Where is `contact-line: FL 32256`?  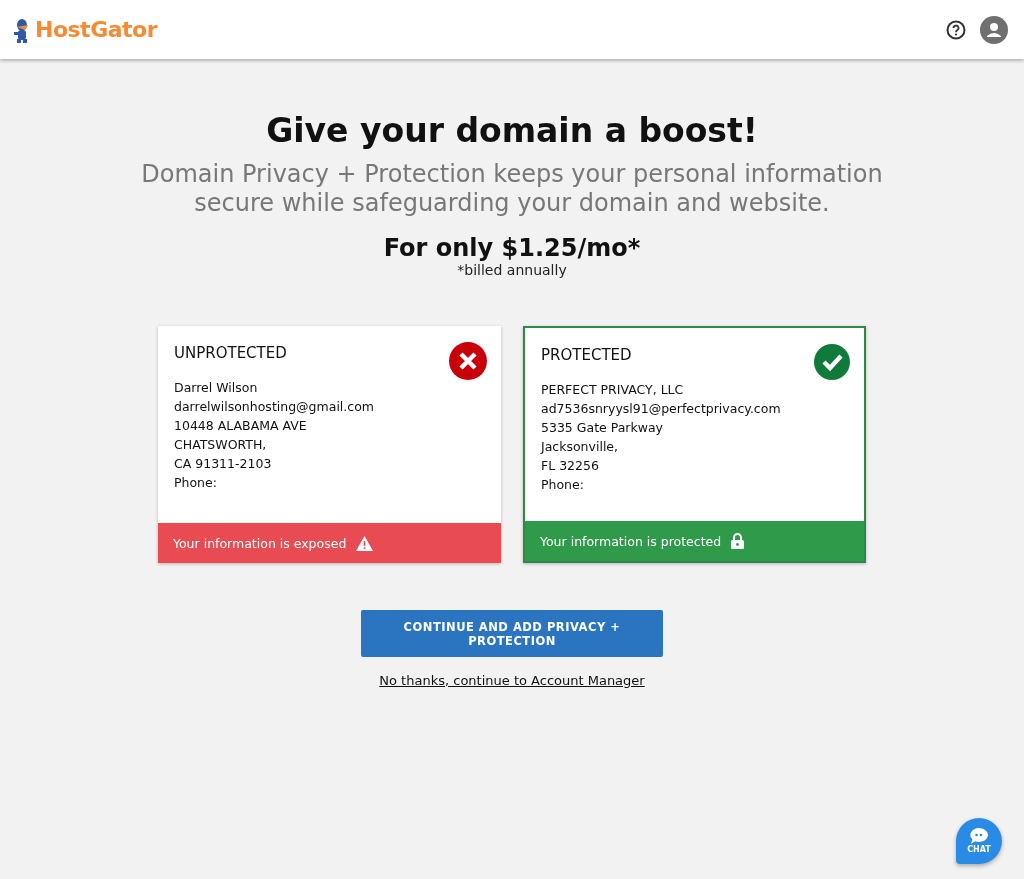 contact-line: FL 32256 is located at coordinates (570, 466).